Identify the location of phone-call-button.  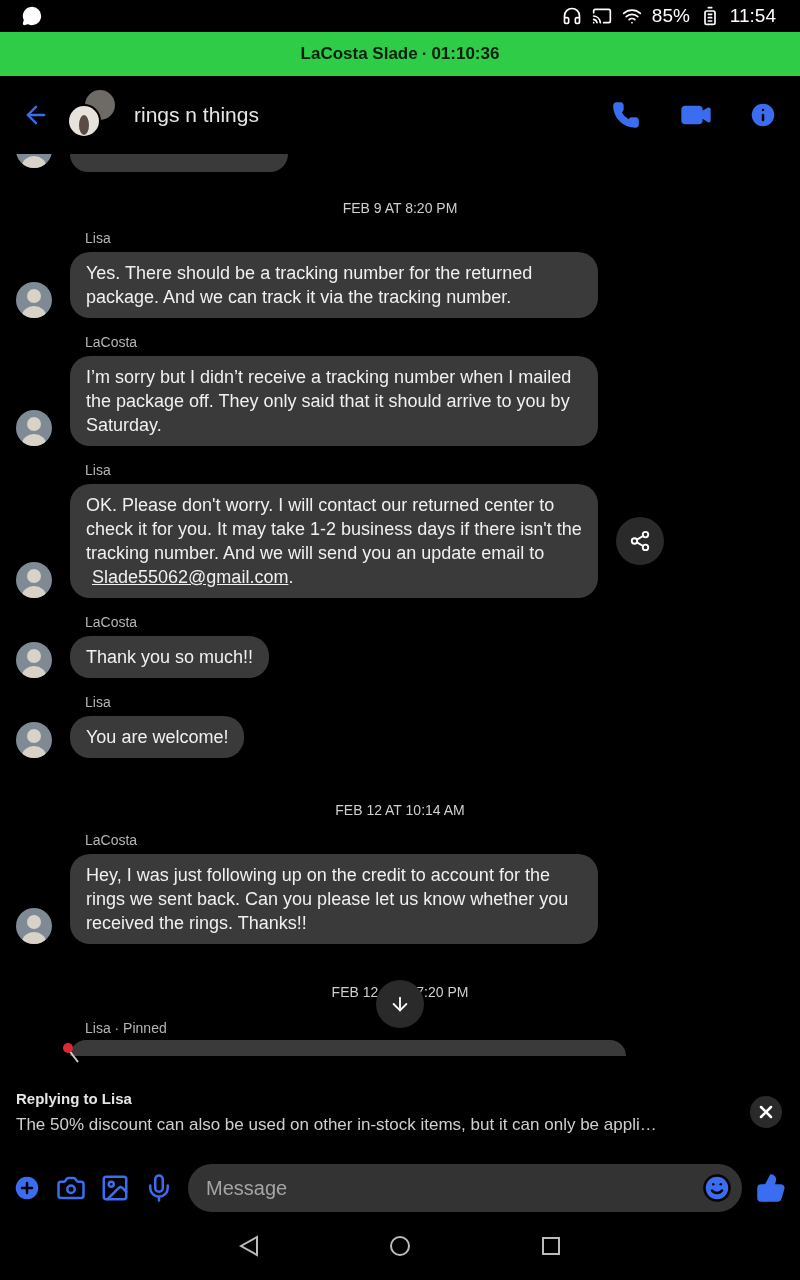
(626, 115).